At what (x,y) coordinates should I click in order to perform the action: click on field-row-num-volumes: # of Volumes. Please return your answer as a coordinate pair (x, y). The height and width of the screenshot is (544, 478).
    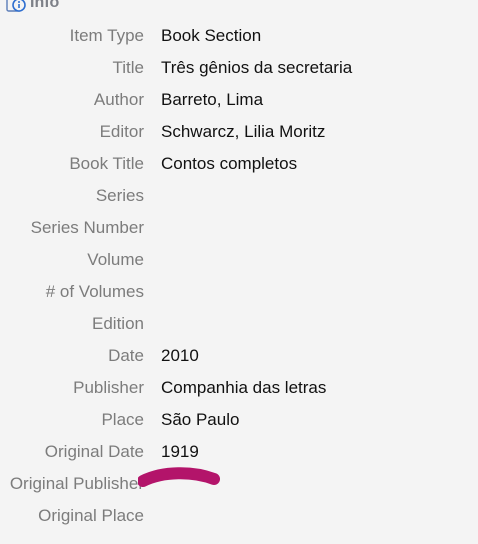
    Looking at the image, I should click on (239, 292).